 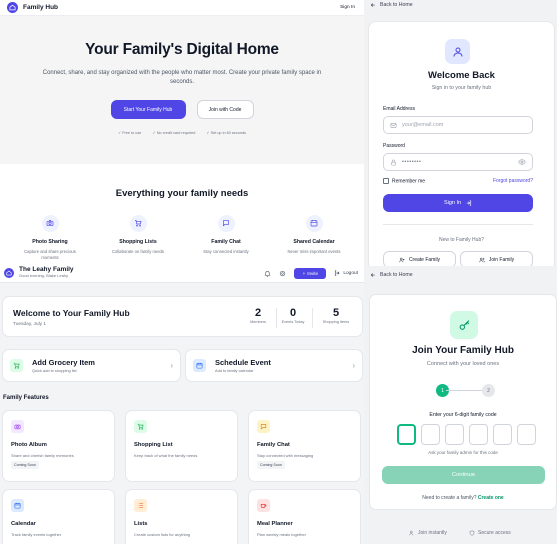 I want to click on logout-label: Logout, so click(x=350, y=273).